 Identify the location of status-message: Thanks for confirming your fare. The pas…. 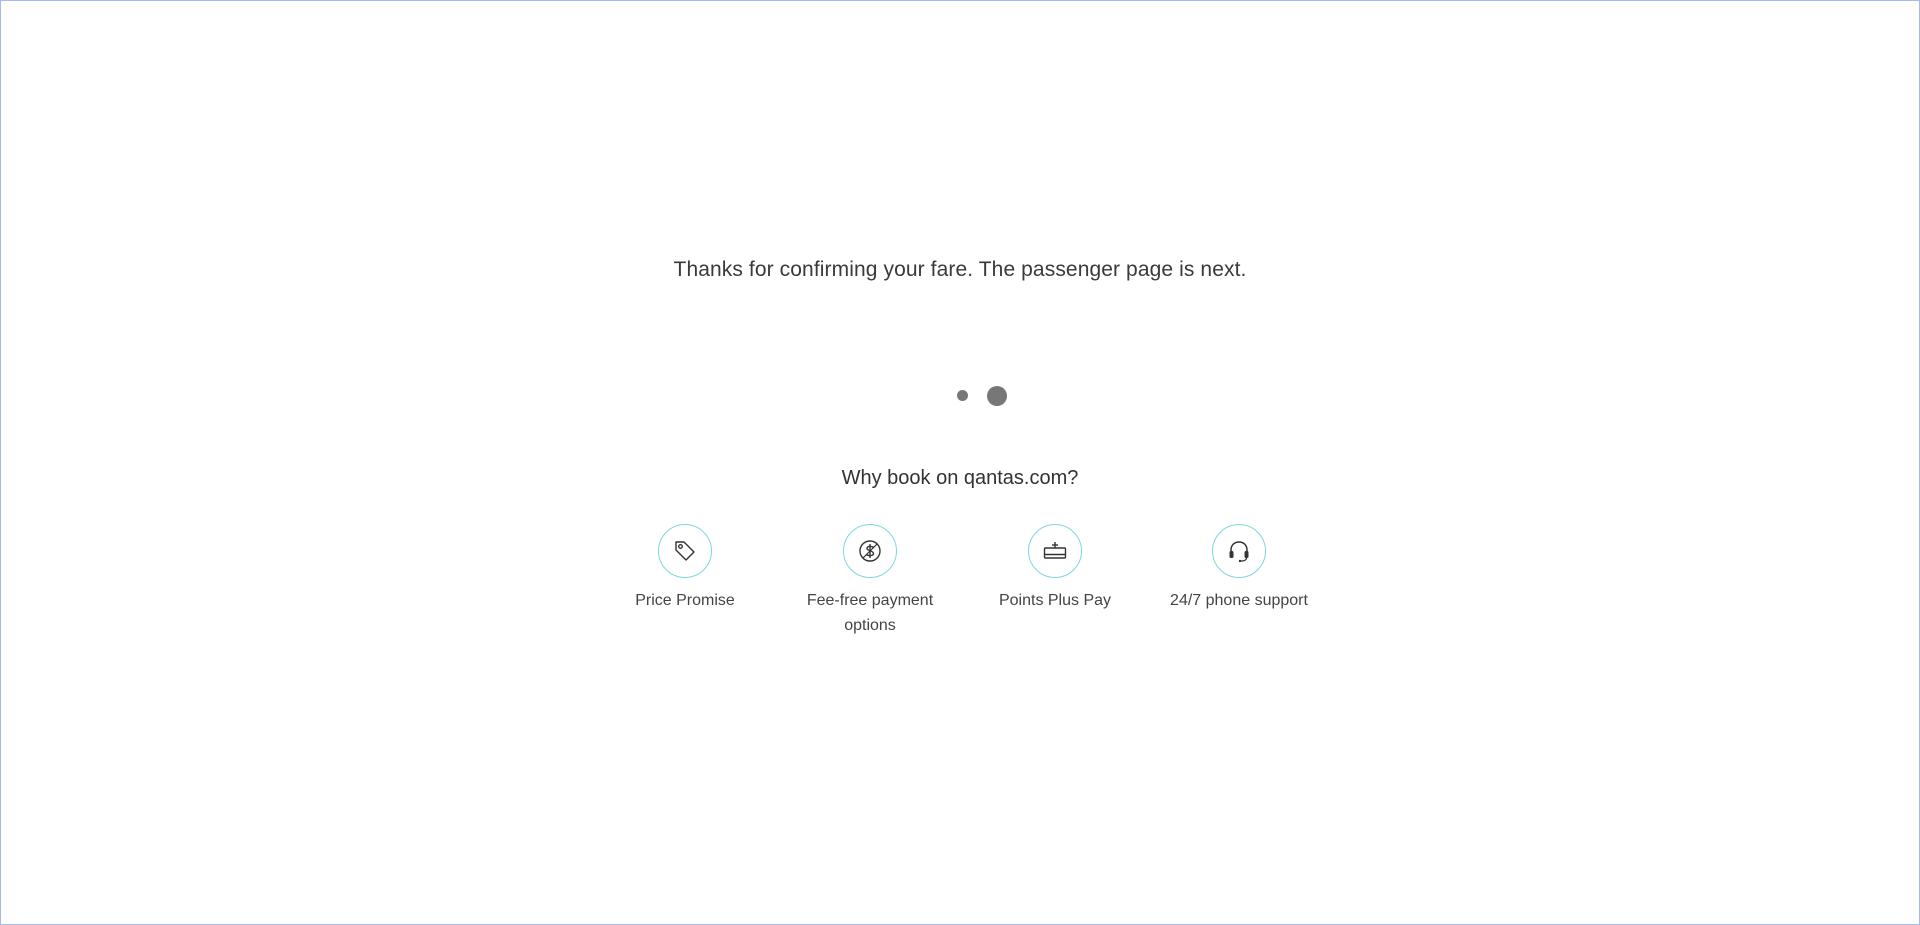
(960, 269).